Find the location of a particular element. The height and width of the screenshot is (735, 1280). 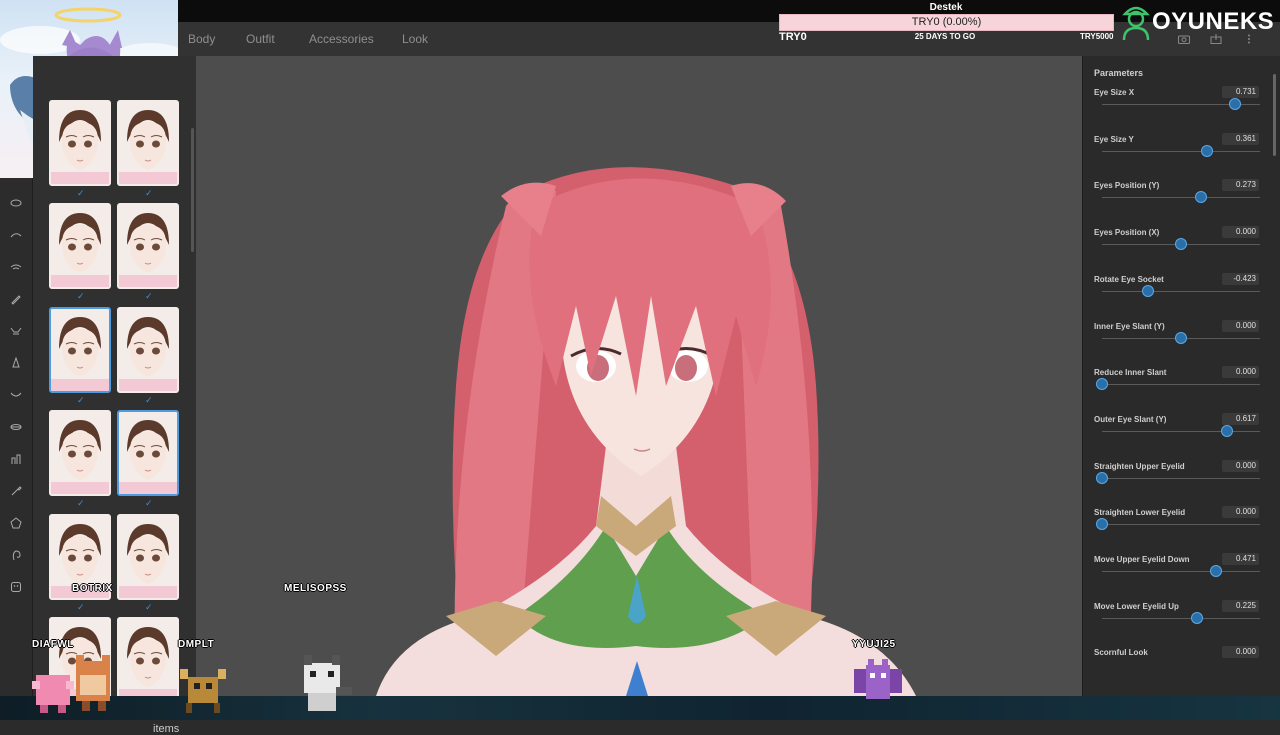

donation-days-left: 25 DAYS TO GO is located at coordinates (945, 36).